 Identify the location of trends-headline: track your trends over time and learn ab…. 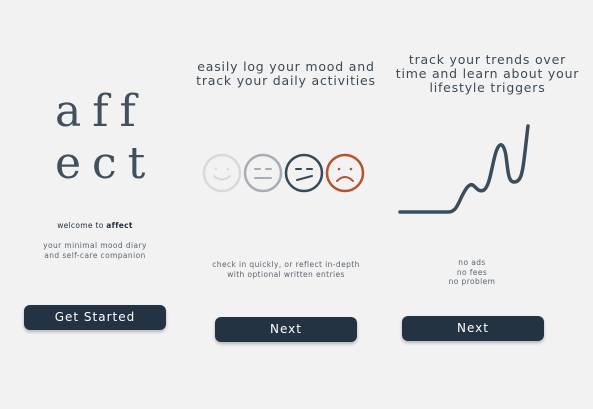
(487, 74).